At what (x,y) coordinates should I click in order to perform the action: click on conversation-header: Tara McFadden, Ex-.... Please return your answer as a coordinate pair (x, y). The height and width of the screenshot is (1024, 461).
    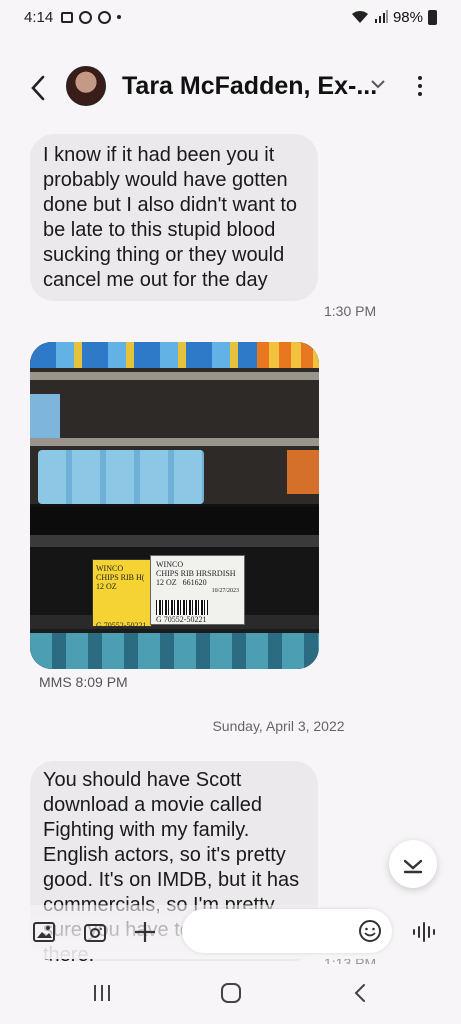
    Looking at the image, I should click on (230, 88).